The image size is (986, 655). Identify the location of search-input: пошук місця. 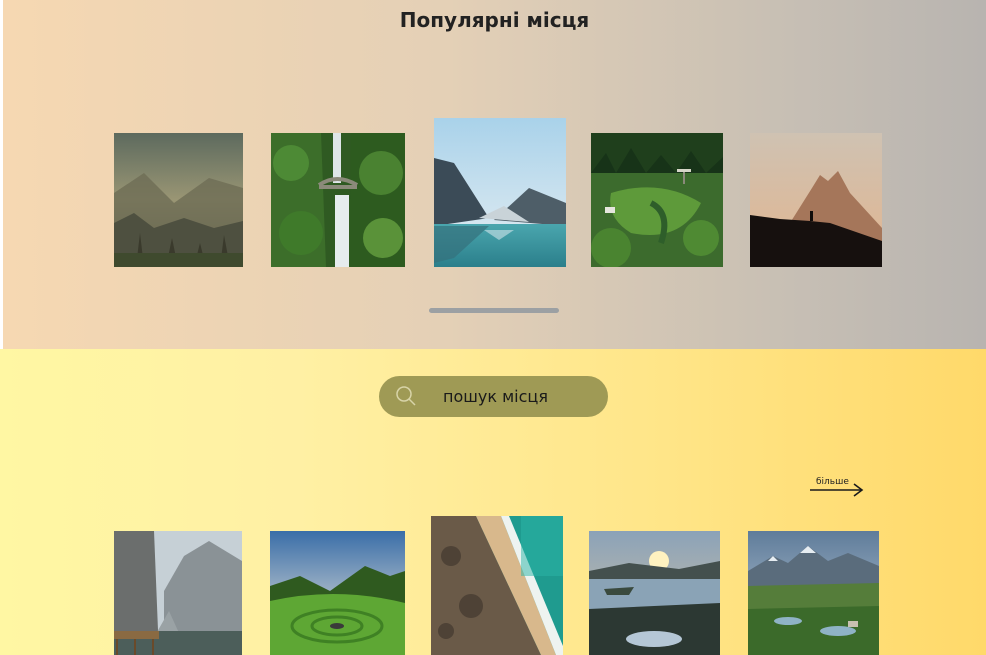
(495, 396).